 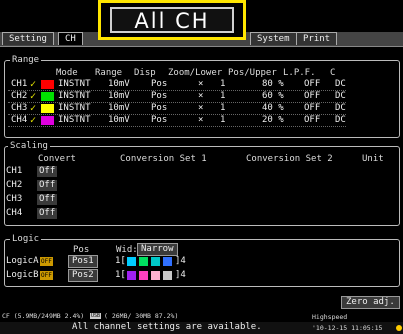 What do you see at coordinates (22, 275) in the screenshot?
I see `logic-name: LogicB` at bounding box center [22, 275].